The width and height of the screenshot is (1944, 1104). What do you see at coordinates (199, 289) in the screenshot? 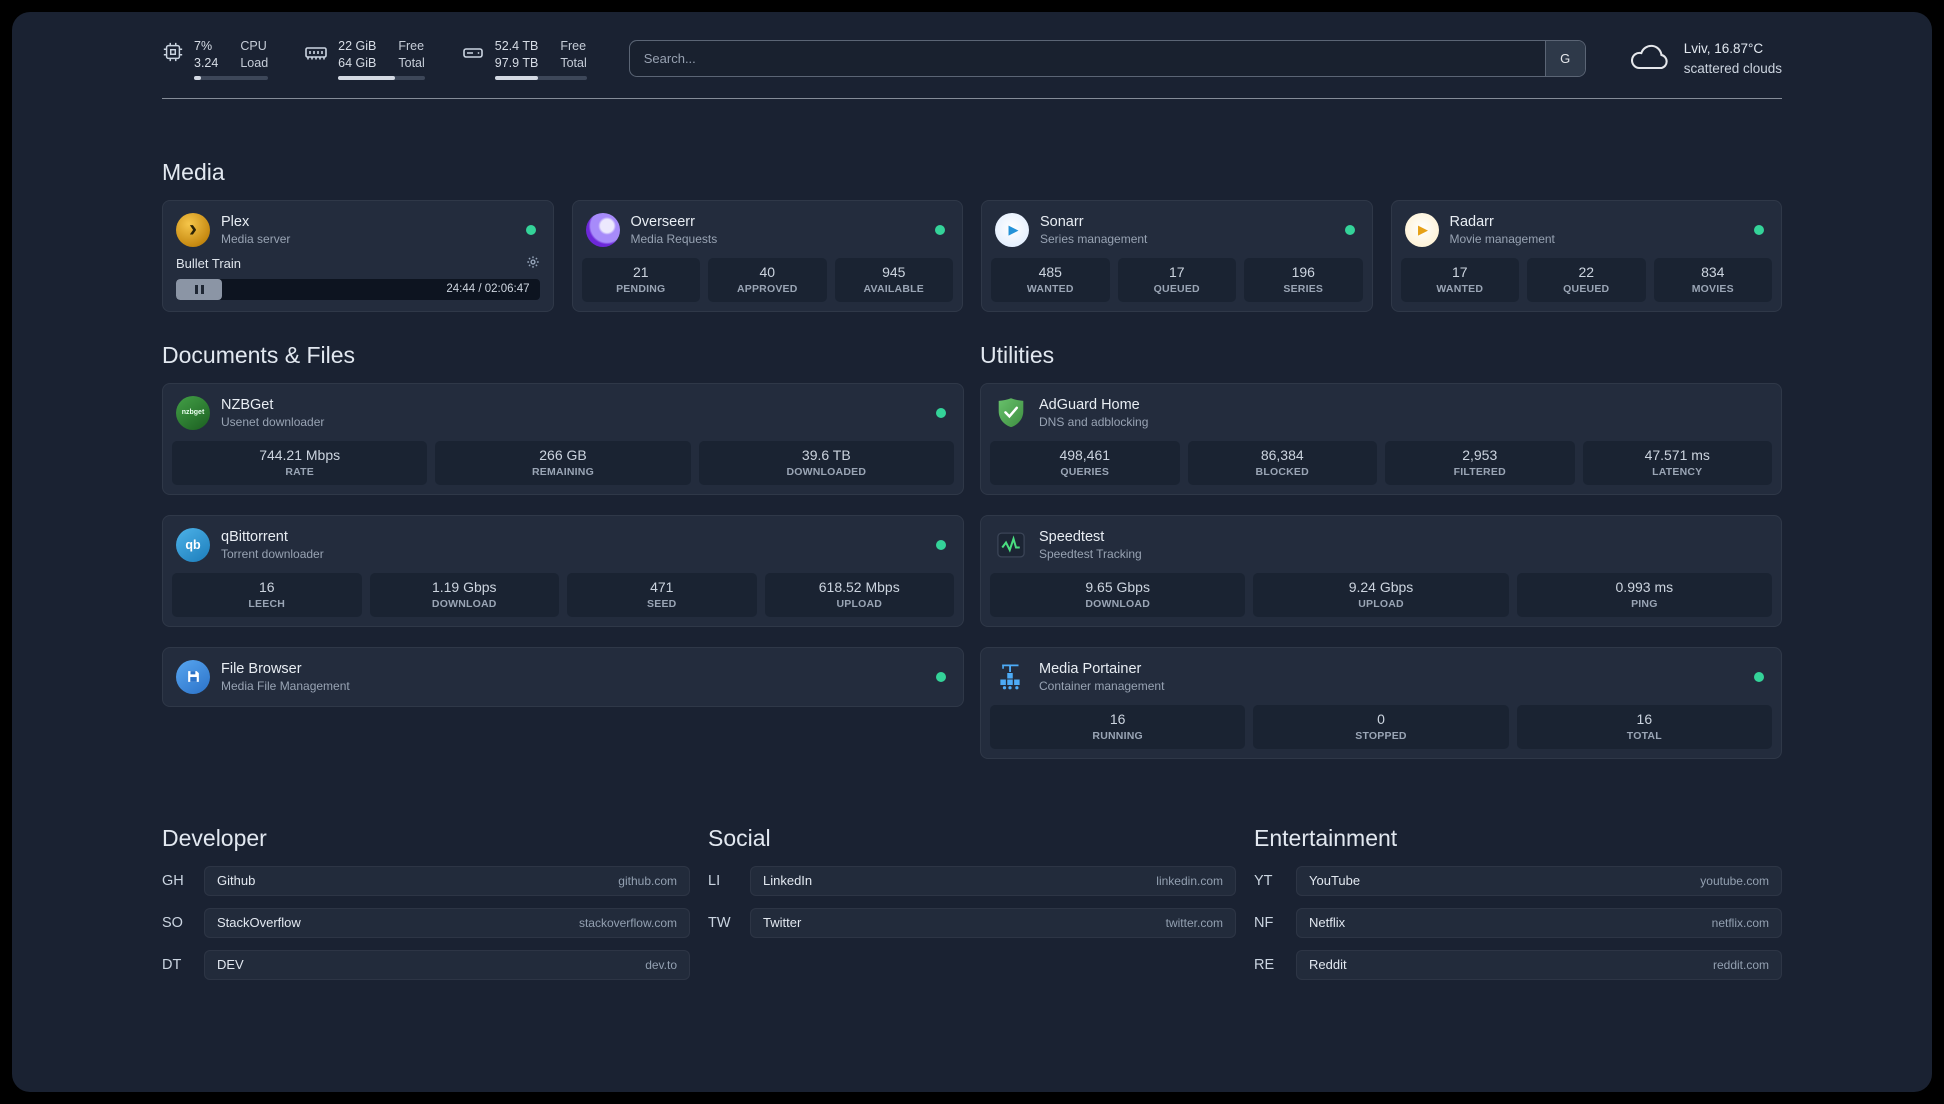
I see `pause-button` at bounding box center [199, 289].